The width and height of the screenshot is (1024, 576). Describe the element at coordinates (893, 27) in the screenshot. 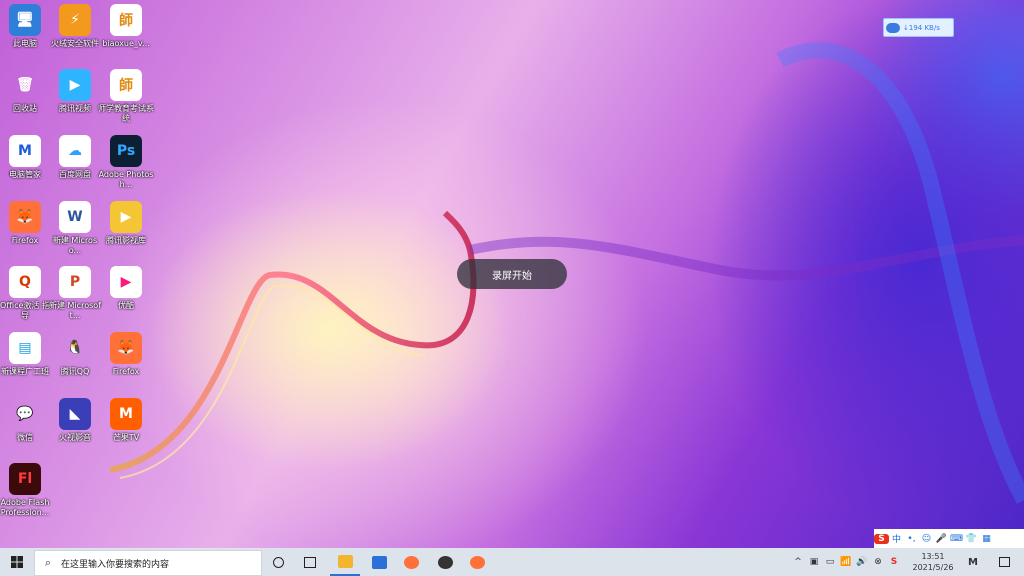

I see `cloud-icon` at that location.